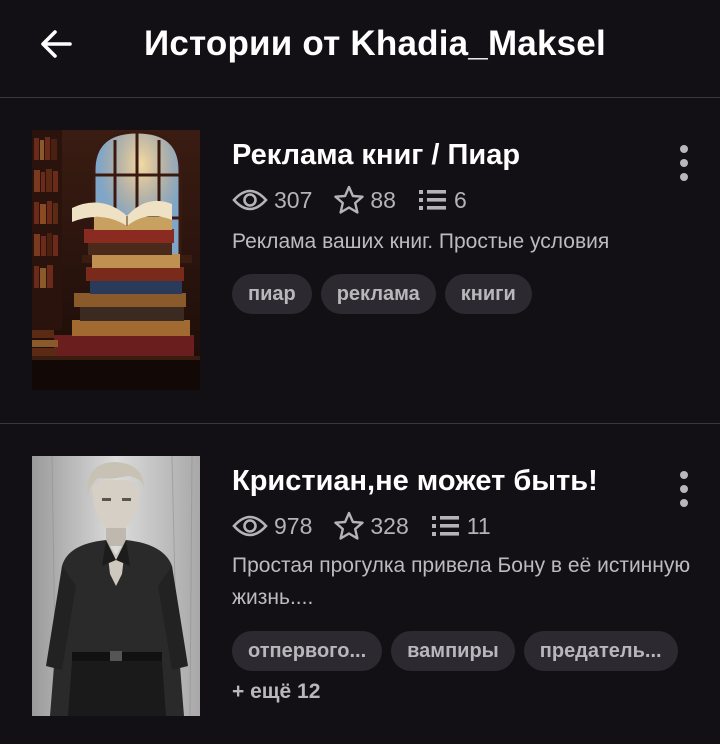  Describe the element at coordinates (461, 526) in the screenshot. I see `parts-stat: 11` at that location.